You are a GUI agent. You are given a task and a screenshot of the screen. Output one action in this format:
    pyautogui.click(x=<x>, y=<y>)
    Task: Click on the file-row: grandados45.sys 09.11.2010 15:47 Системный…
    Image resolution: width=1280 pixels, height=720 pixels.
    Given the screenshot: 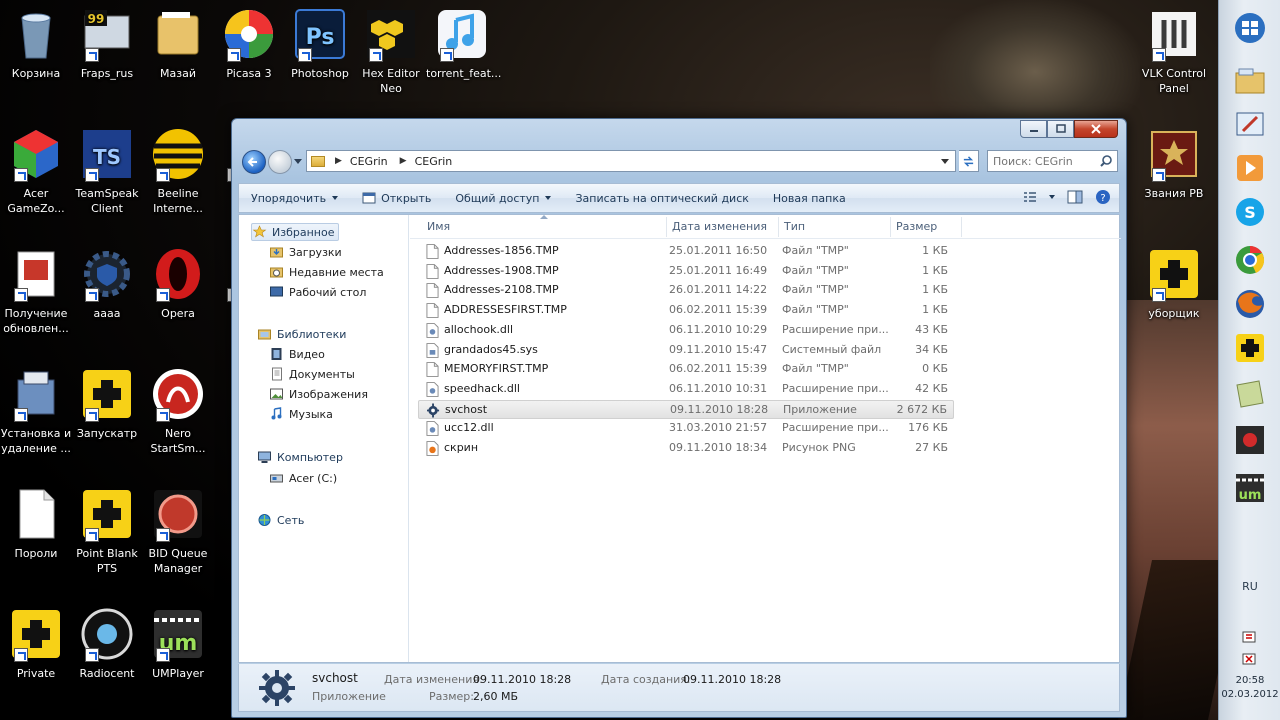 What is the action you would take?
    pyautogui.click(x=686, y=350)
    